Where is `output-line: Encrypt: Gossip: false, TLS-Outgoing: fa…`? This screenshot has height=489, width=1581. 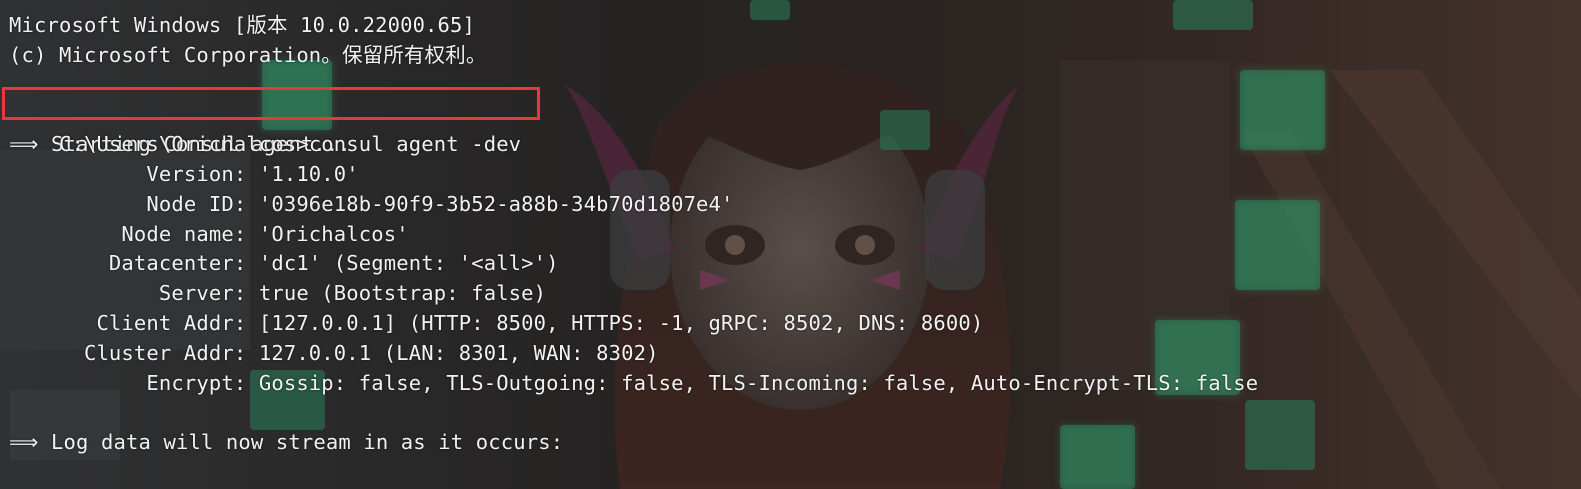 output-line: Encrypt: Gossip: false, TLS-Outgoing: fa… is located at coordinates (634, 382).